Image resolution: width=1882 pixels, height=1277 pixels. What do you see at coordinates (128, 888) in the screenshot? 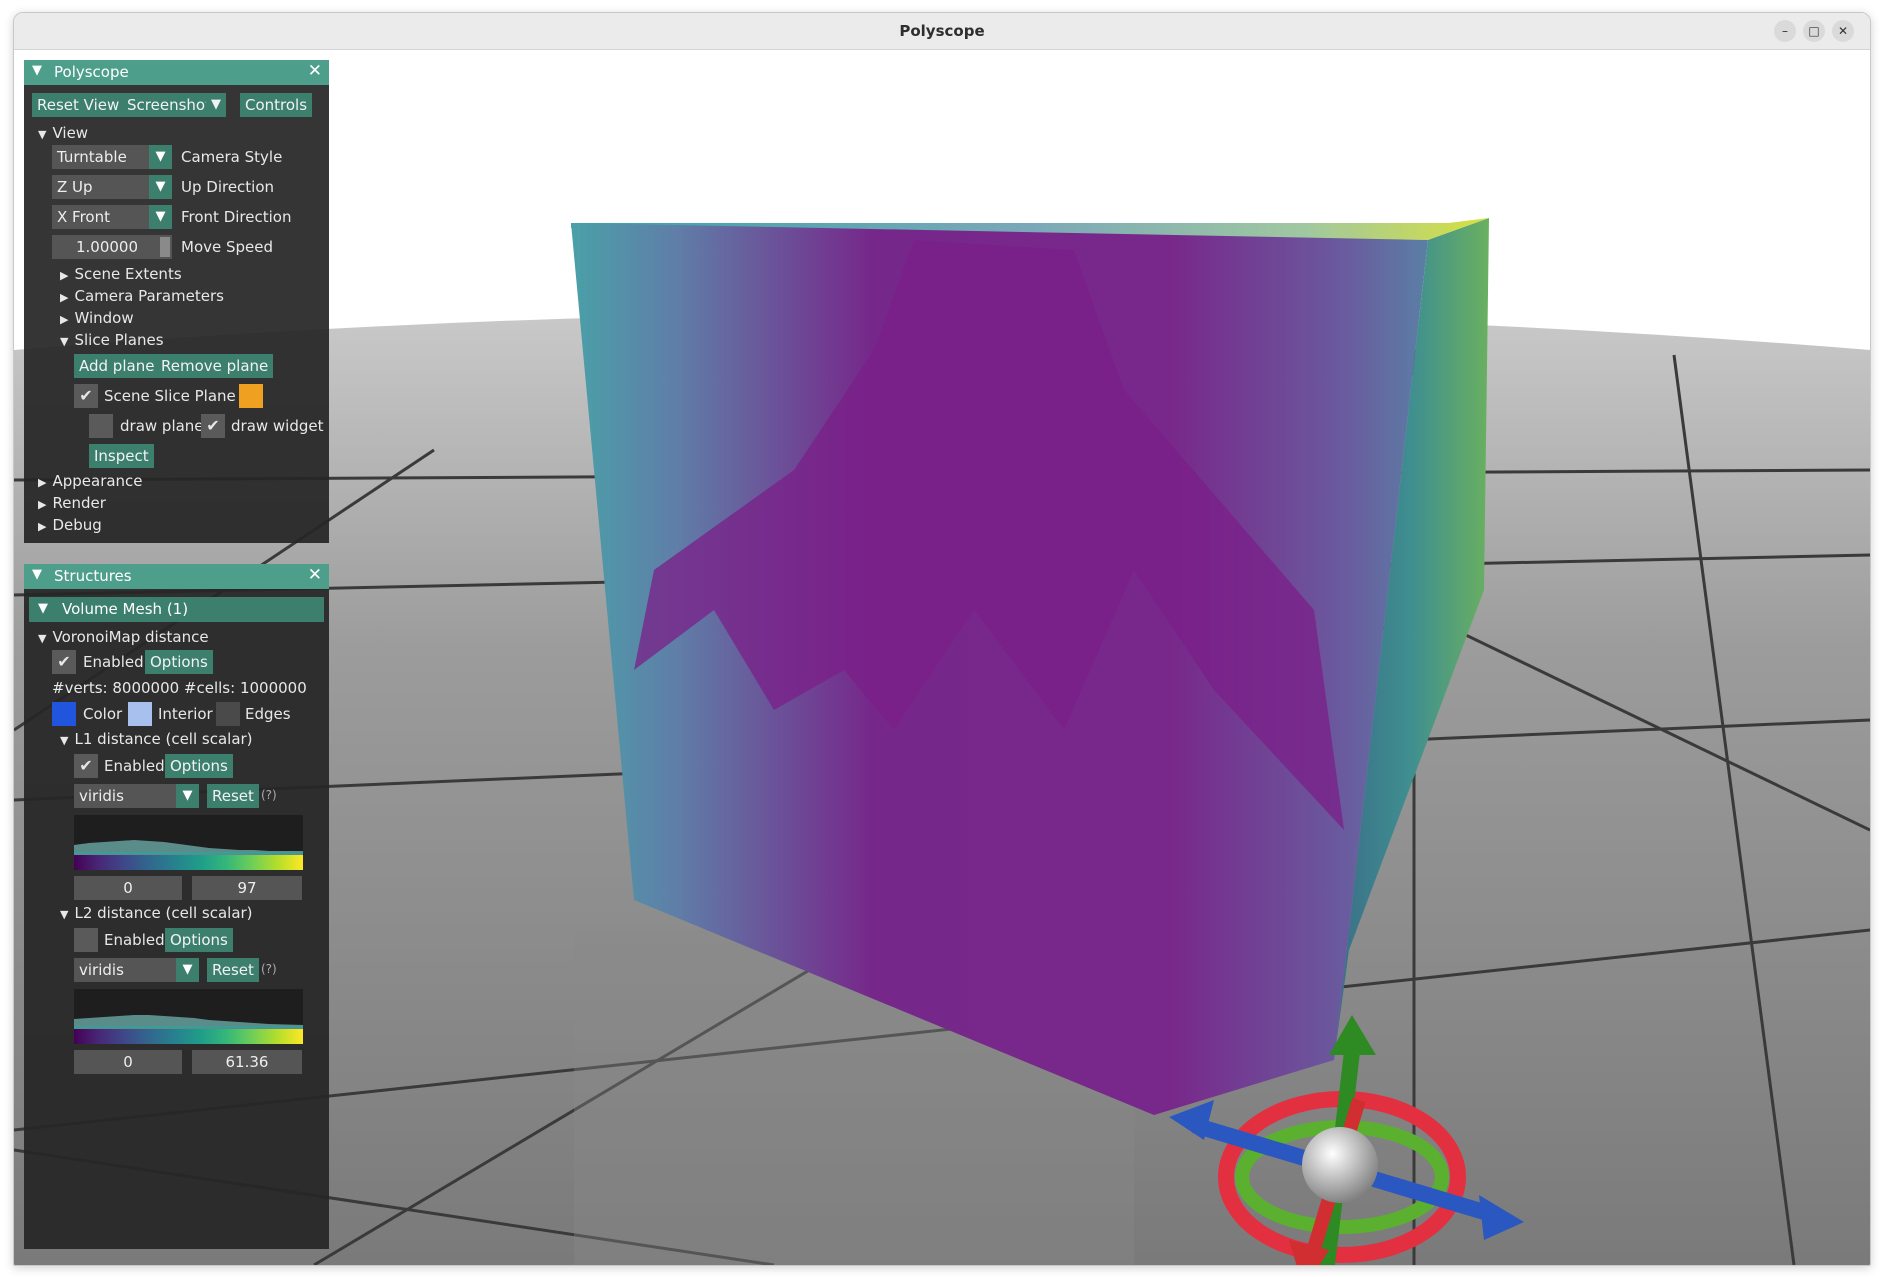
I see `l1-min-input: 0` at bounding box center [128, 888].